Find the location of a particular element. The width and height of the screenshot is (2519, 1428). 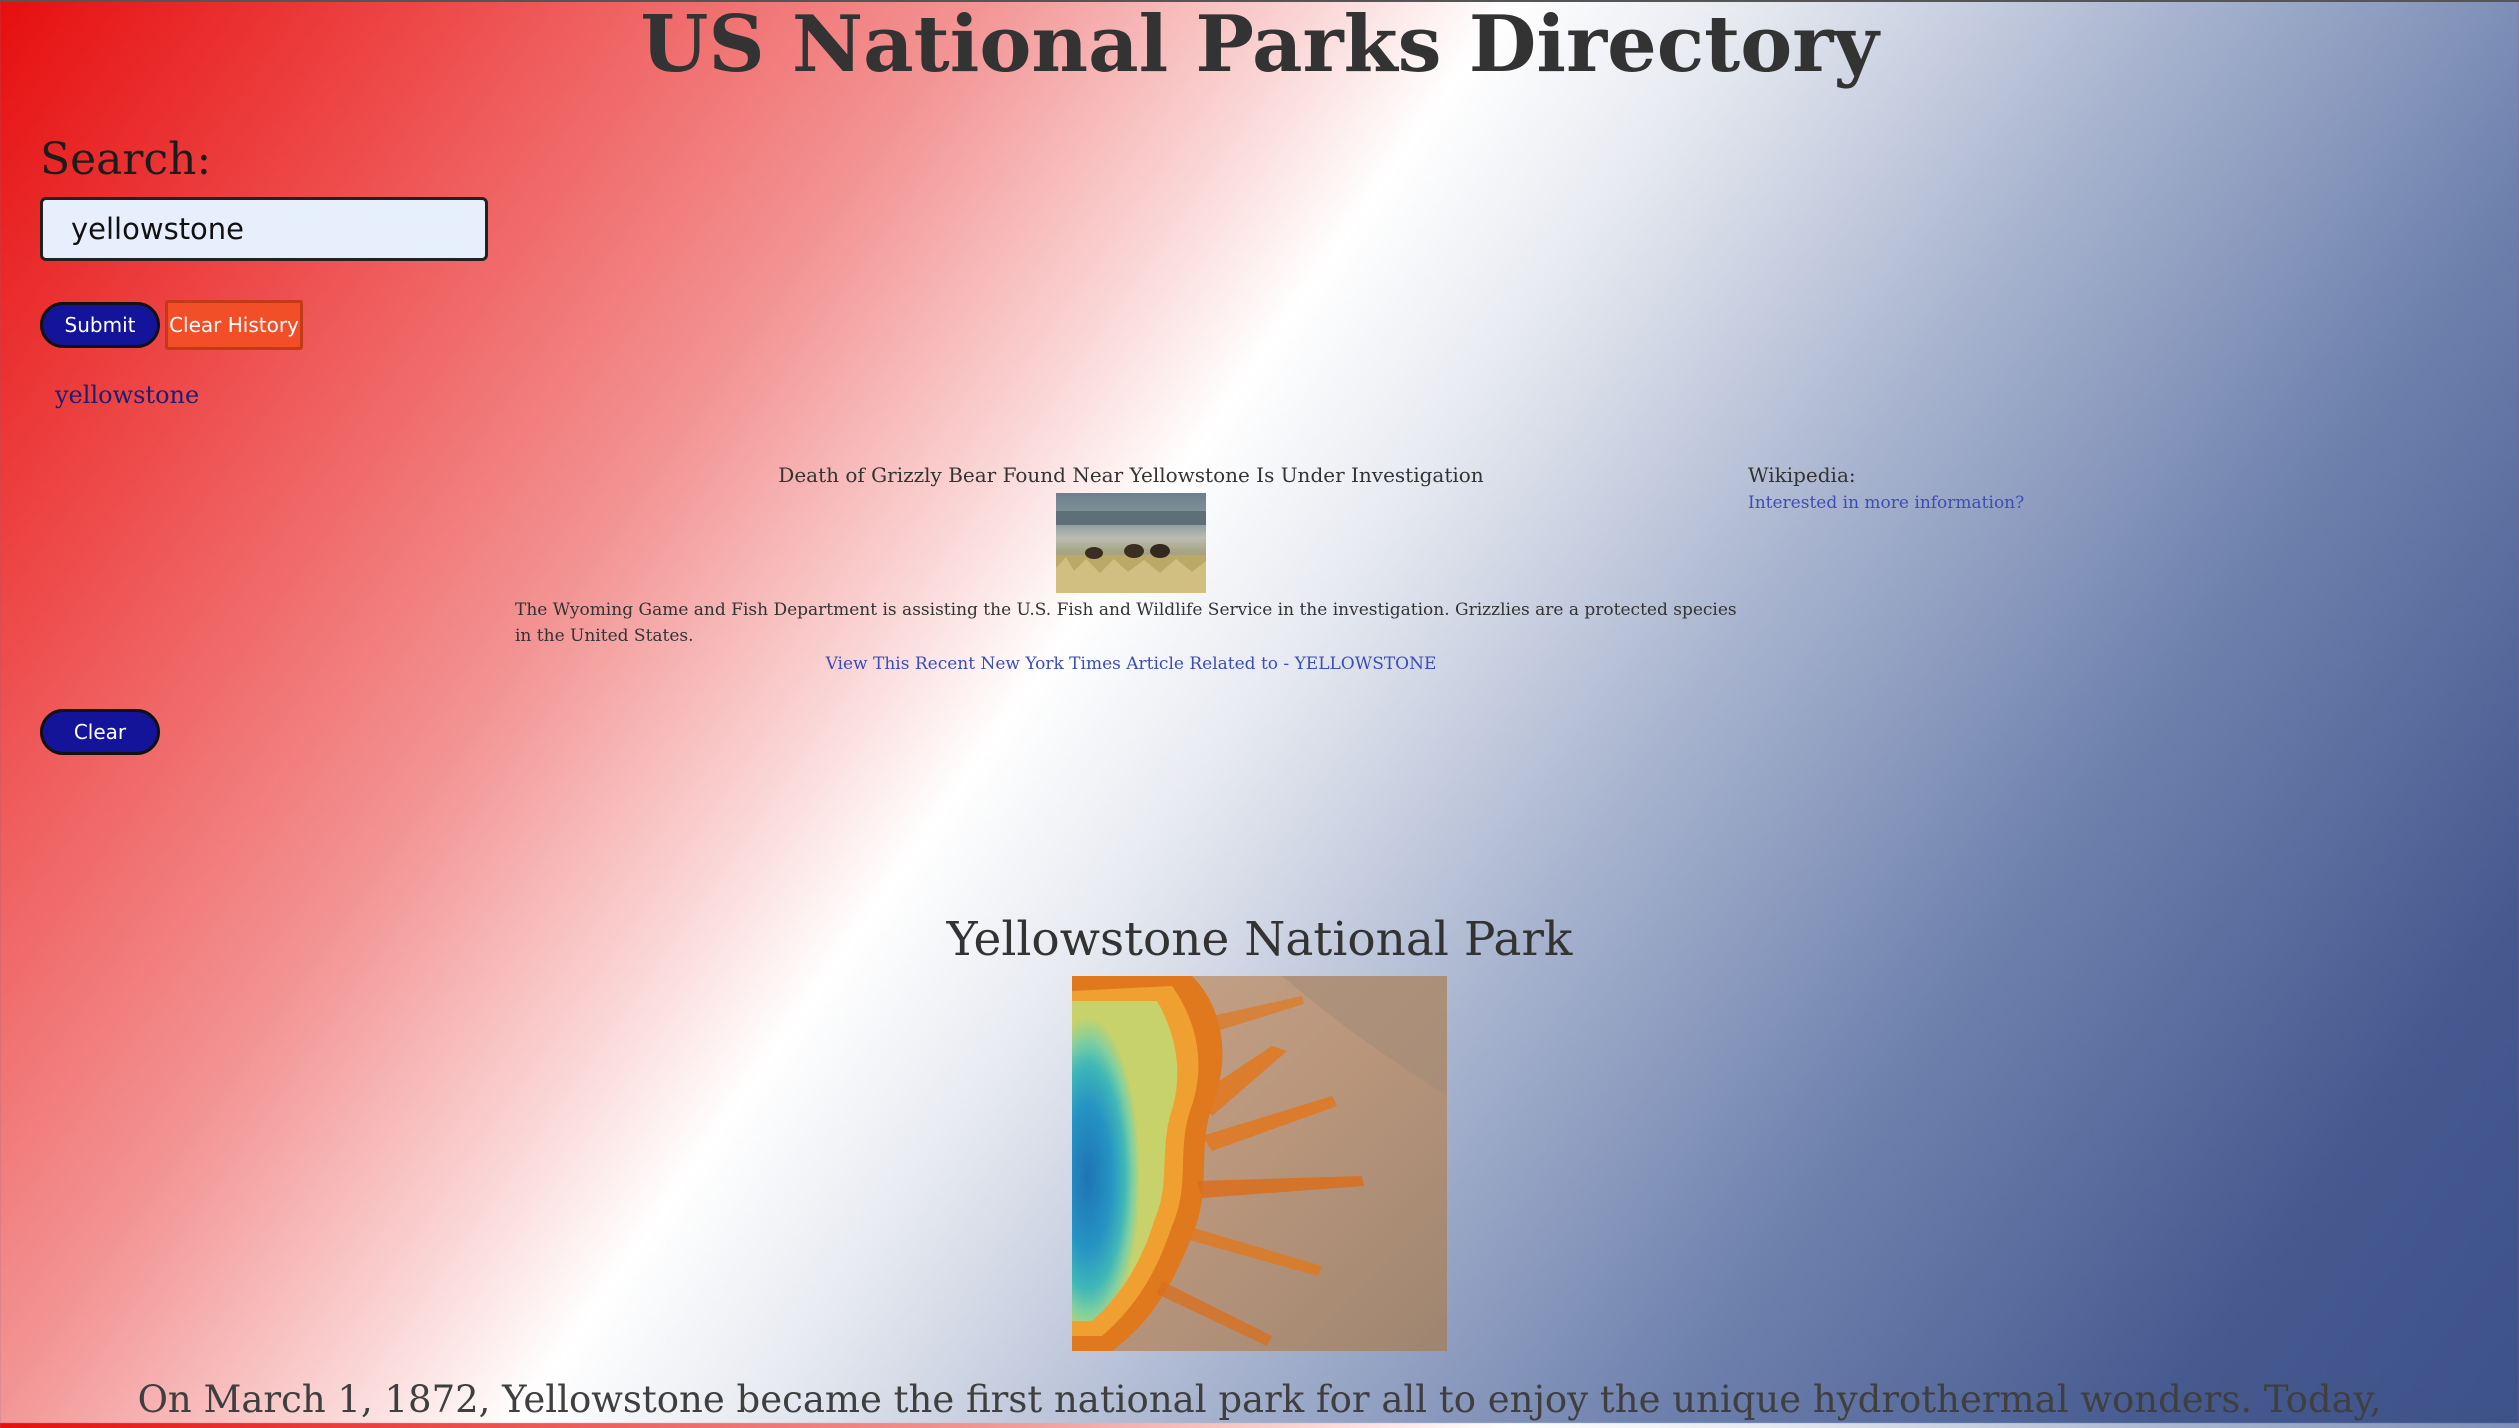

park-image is located at coordinates (1259, 1163).